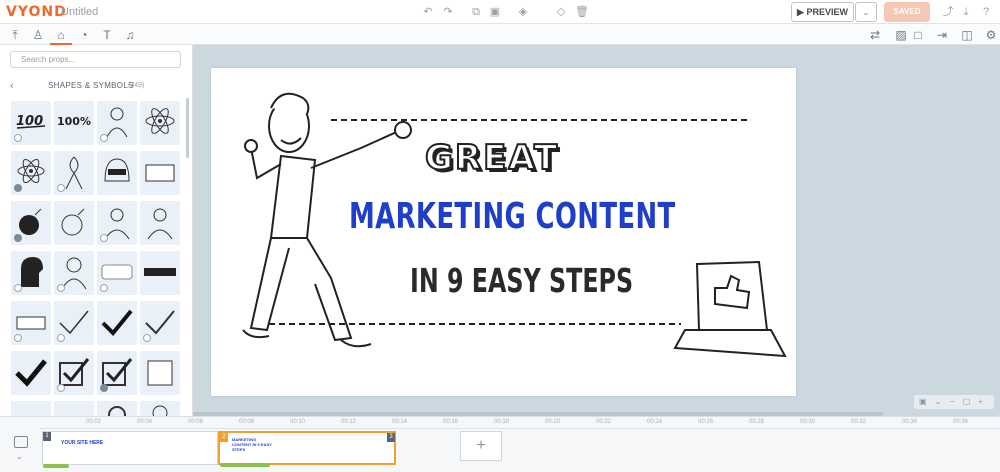  Describe the element at coordinates (160, 123) in the screenshot. I see `prop-atom` at that location.